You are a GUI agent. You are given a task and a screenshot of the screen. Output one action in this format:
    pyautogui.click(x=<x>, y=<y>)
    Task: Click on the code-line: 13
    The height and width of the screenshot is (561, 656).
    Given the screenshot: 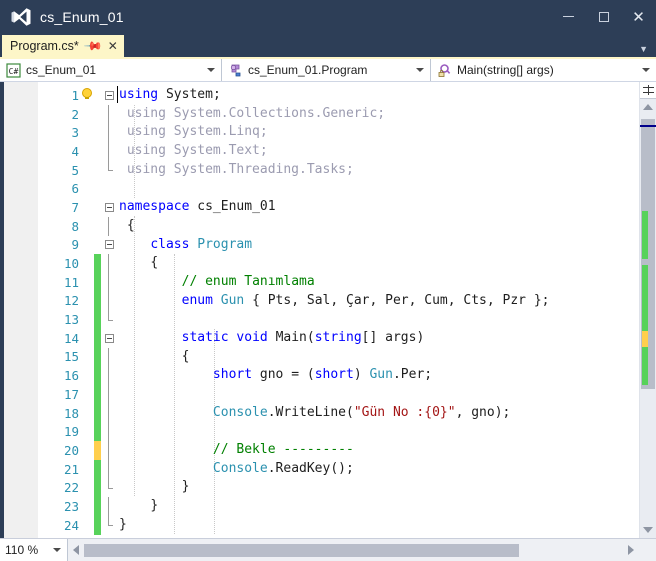 What is the action you would take?
    pyautogui.click(x=338, y=319)
    